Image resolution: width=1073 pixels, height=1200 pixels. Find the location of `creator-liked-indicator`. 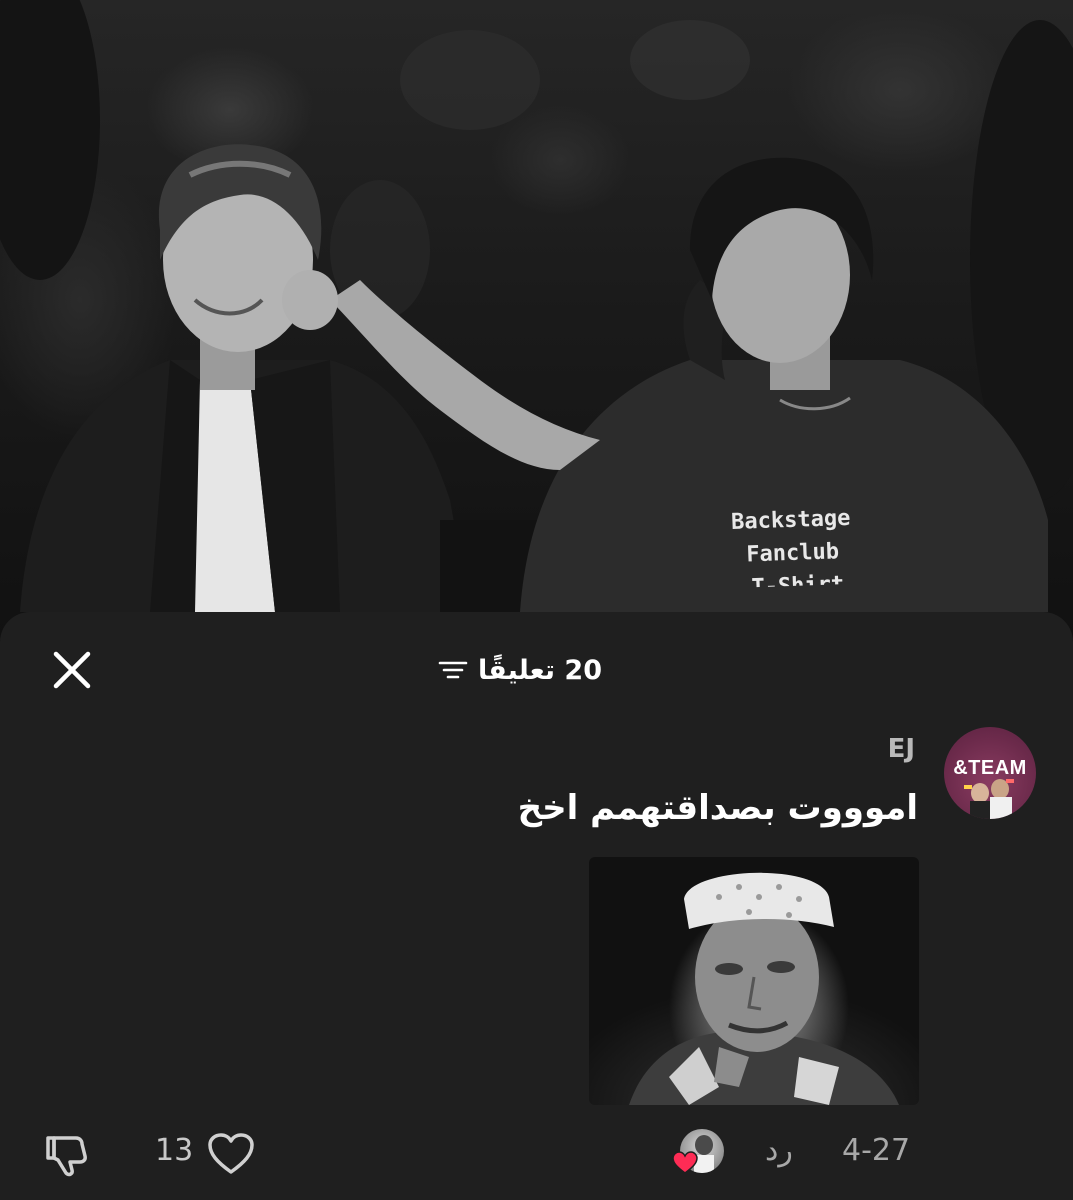

creator-liked-indicator is located at coordinates (699, 1153).